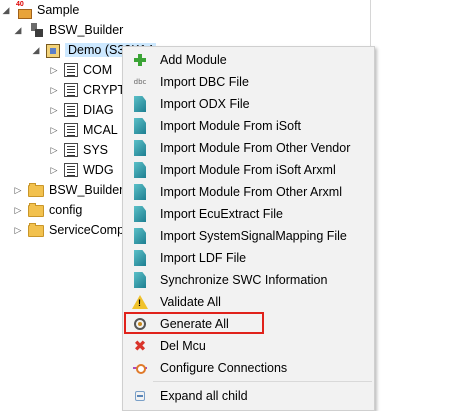 The width and height of the screenshot is (468, 411). What do you see at coordinates (248, 60) in the screenshot?
I see `menu-item-add-module: Add Module` at bounding box center [248, 60].